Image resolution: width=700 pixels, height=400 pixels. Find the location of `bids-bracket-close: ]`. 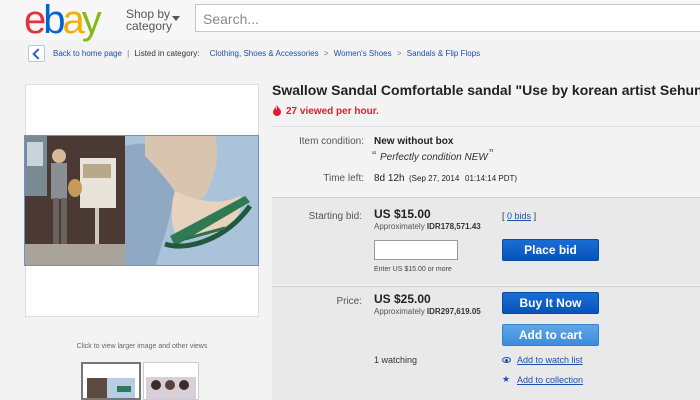

bids-bracket-close: ] is located at coordinates (535, 216).